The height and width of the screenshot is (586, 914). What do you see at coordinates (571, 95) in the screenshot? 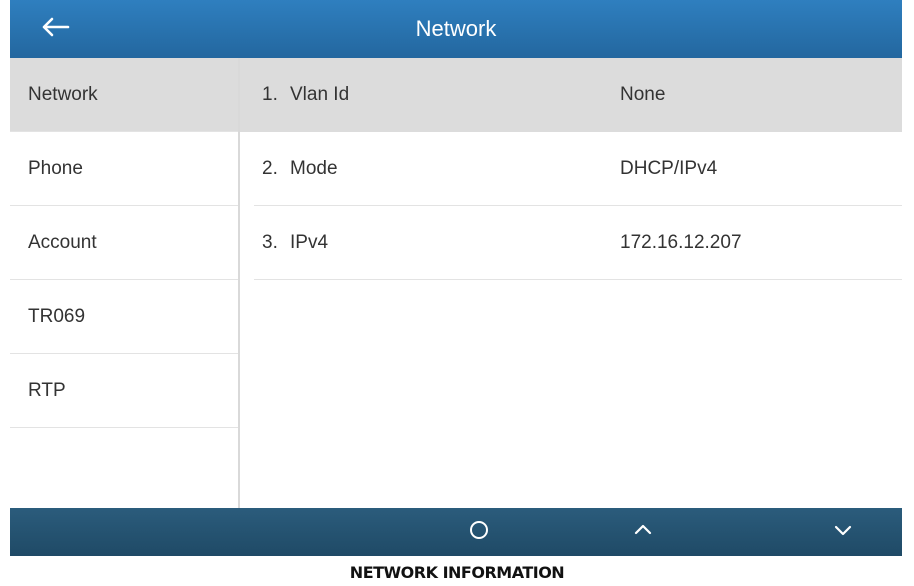
I see `list-item-vlan-id: 1. Vlan Id None` at bounding box center [571, 95].